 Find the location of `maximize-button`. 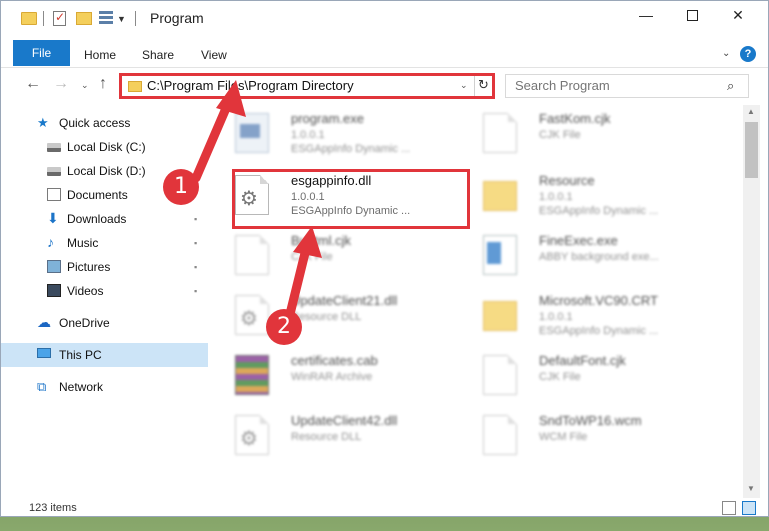

maximize-button is located at coordinates (692, 16).